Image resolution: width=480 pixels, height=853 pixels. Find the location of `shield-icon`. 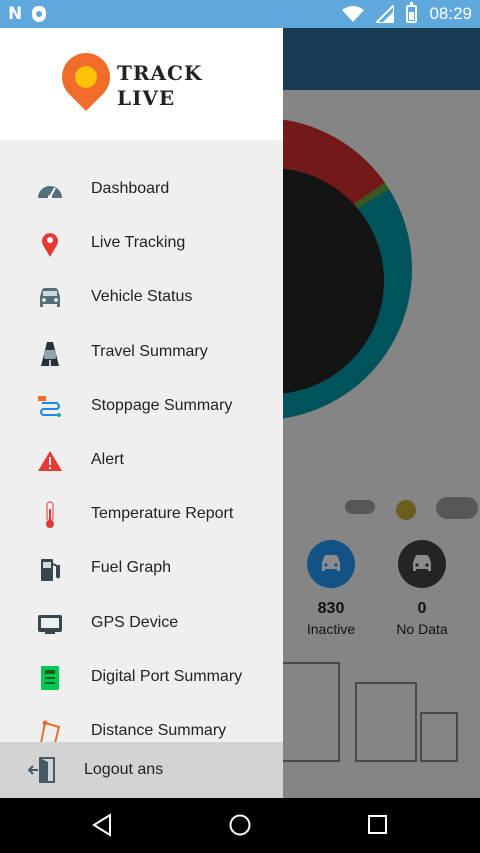

shield-icon is located at coordinates (39, 14).